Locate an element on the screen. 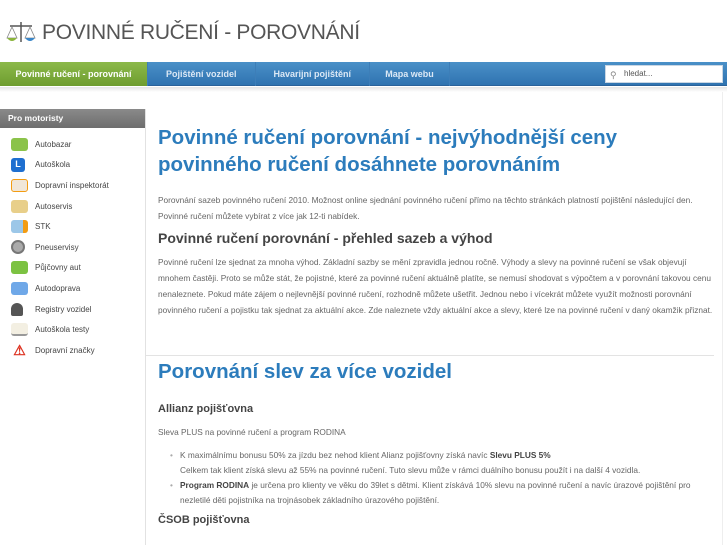 The width and height of the screenshot is (727, 545). sidebar-item-autoservis: Autoservis is located at coordinates (72, 206).